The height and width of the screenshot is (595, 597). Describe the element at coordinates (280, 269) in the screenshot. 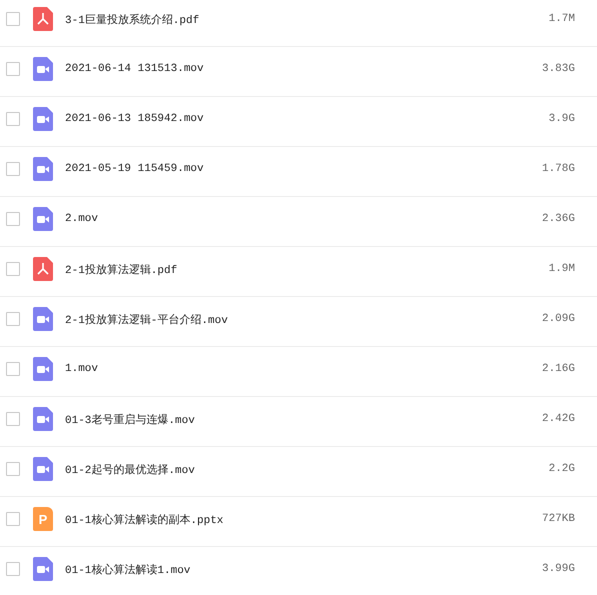

I see `file-name: 2-1投放算法逻辑.pdf` at that location.